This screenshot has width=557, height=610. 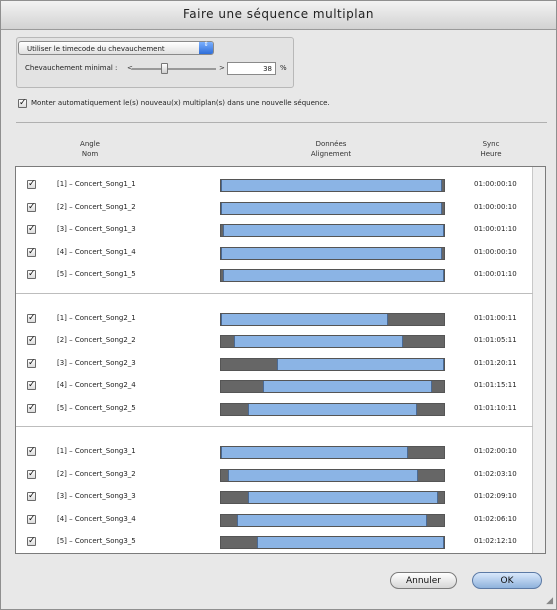 I want to click on cancel-button: Annuler, so click(x=423, y=580).